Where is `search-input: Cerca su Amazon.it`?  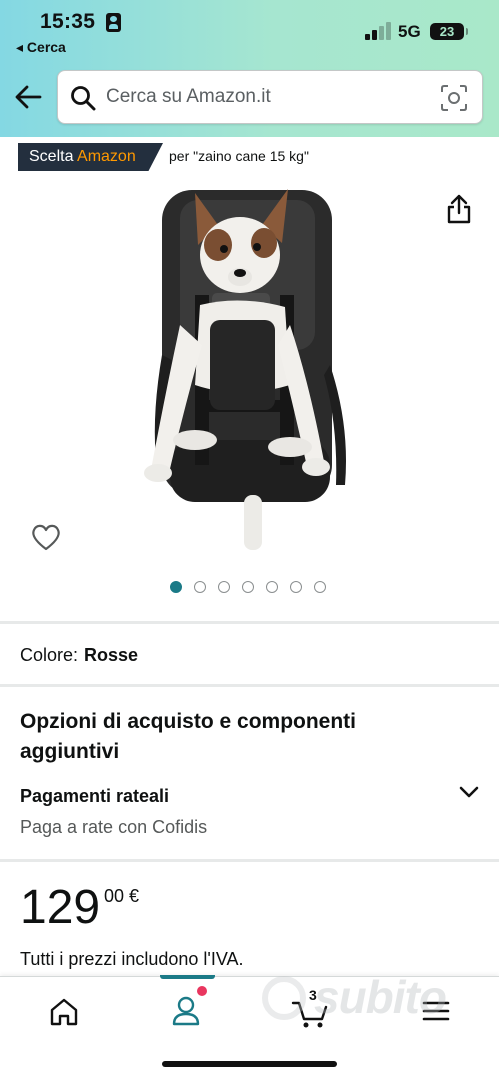 search-input: Cerca su Amazon.it is located at coordinates (188, 97).